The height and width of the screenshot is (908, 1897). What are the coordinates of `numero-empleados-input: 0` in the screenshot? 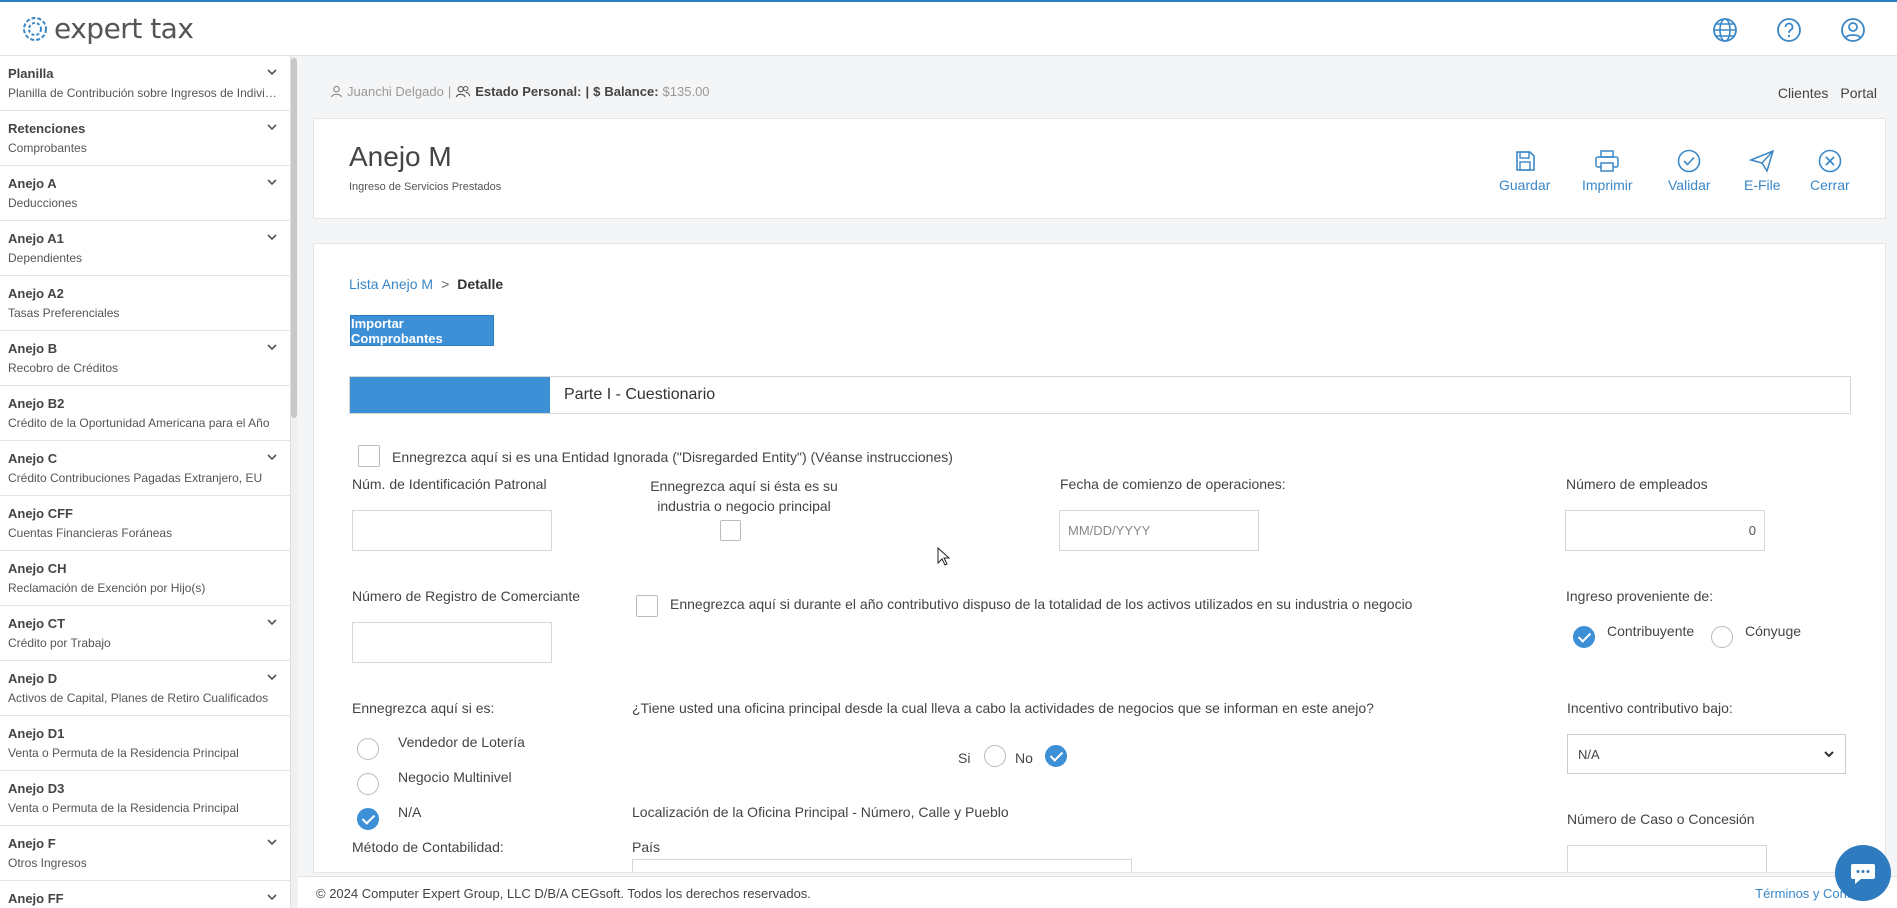 It's located at (1665, 530).